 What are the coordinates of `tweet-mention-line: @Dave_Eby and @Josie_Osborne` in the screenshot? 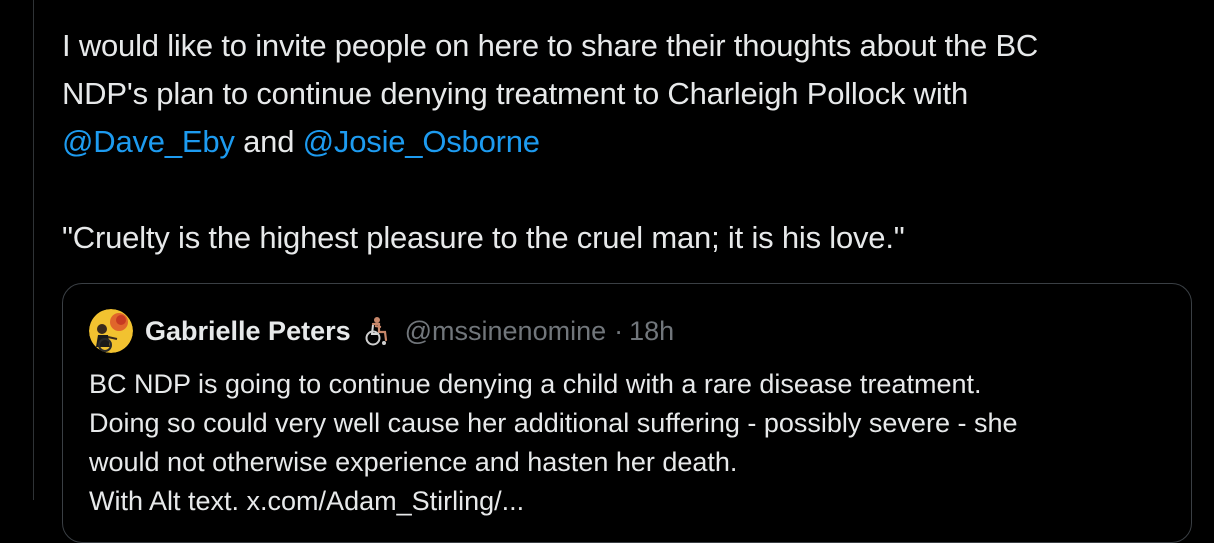 It's located at (632, 142).